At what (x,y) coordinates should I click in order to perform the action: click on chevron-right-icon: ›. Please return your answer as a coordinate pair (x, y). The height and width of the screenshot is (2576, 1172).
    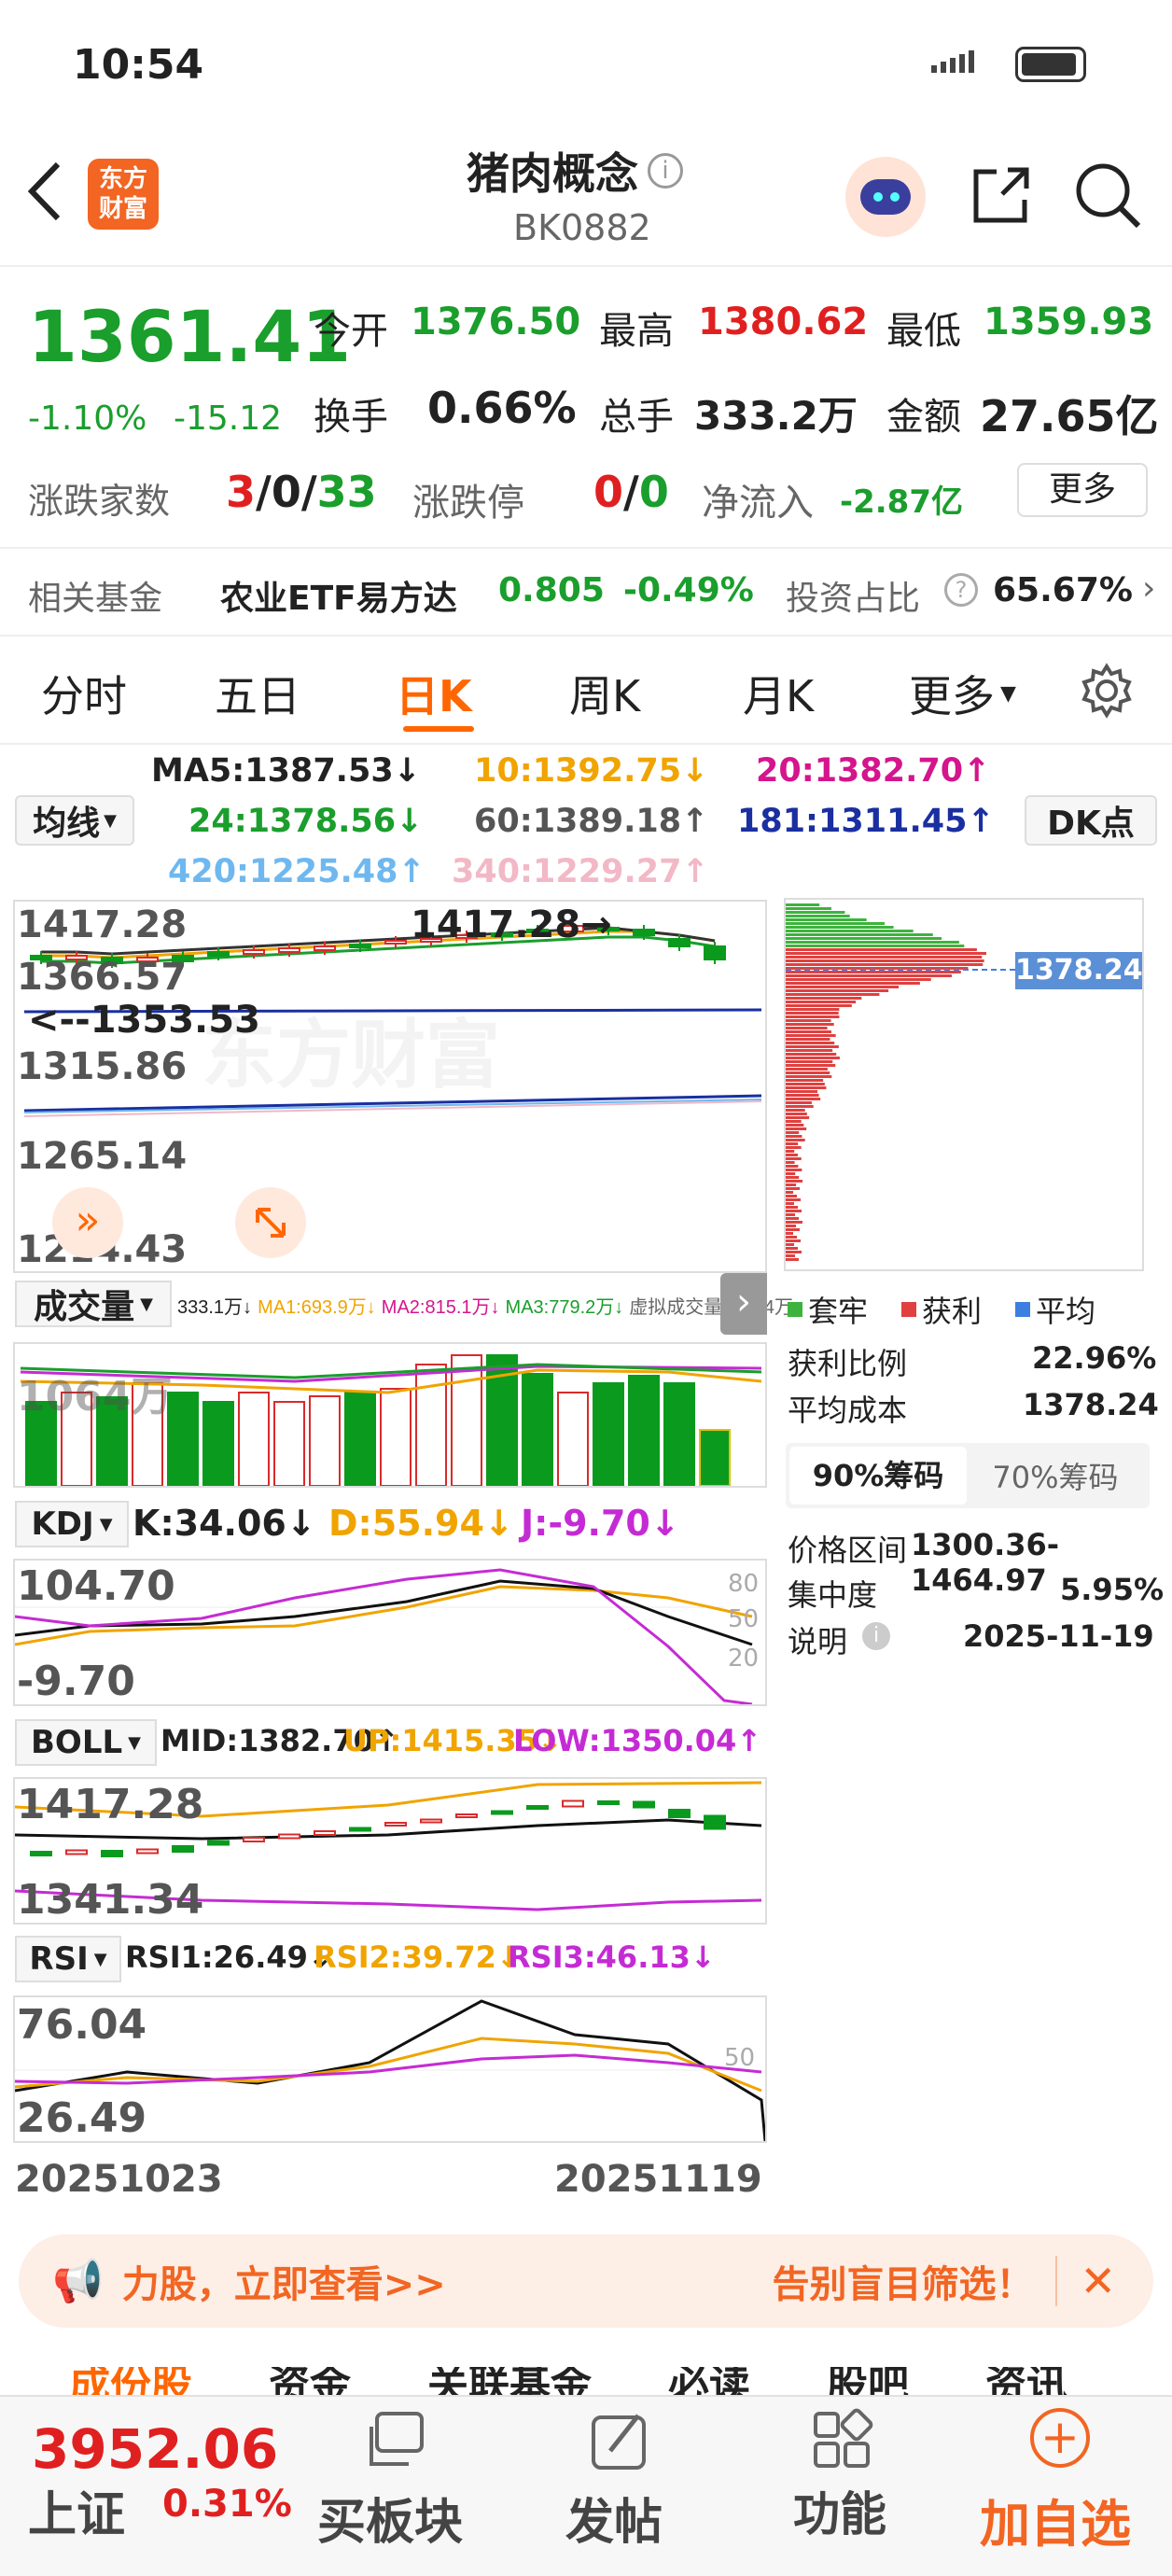
    Looking at the image, I should click on (1149, 588).